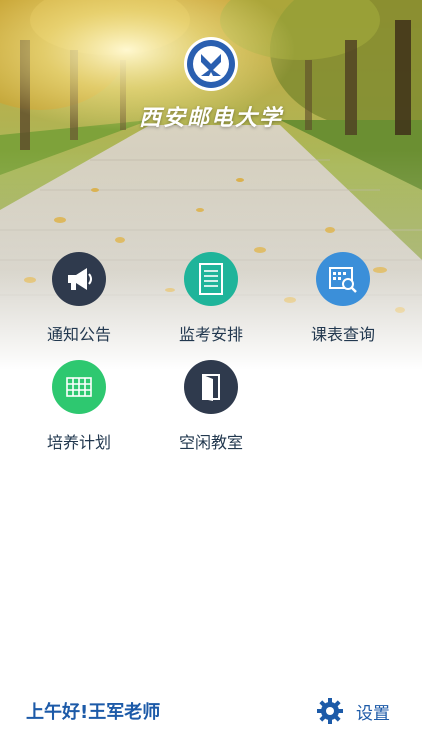  What do you see at coordinates (93, 712) in the screenshot?
I see `greeting-text: 上午好!王军老师` at bounding box center [93, 712].